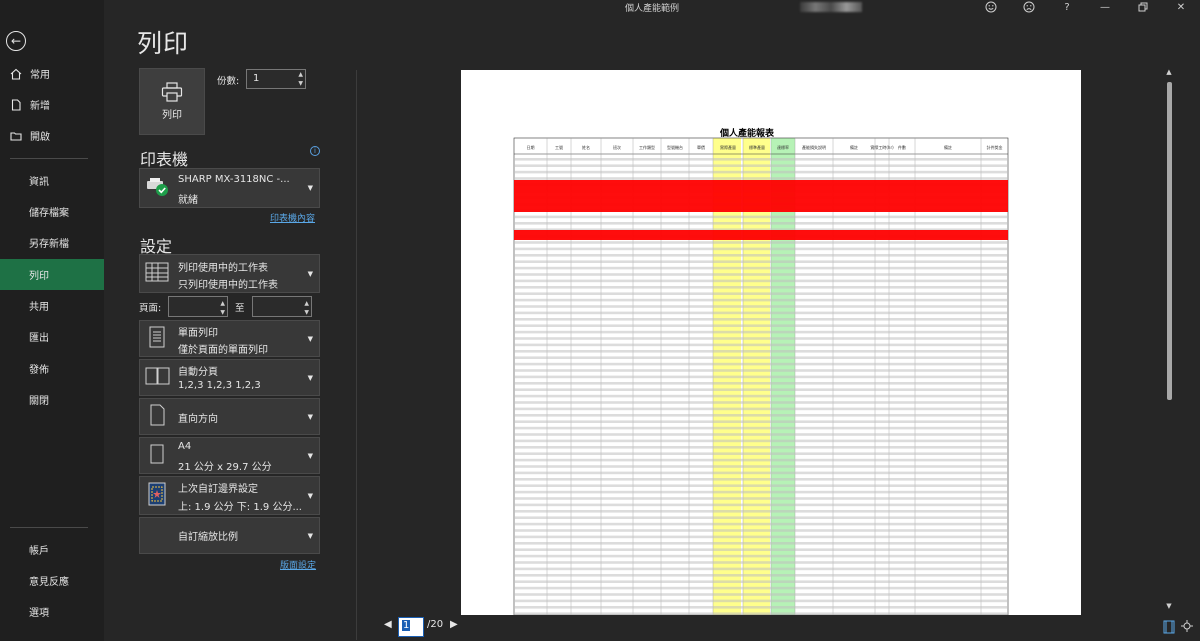 Image resolution: width=1200 pixels, height=641 pixels. Describe the element at coordinates (831, 7) in the screenshot. I see `account-avatar` at that location.